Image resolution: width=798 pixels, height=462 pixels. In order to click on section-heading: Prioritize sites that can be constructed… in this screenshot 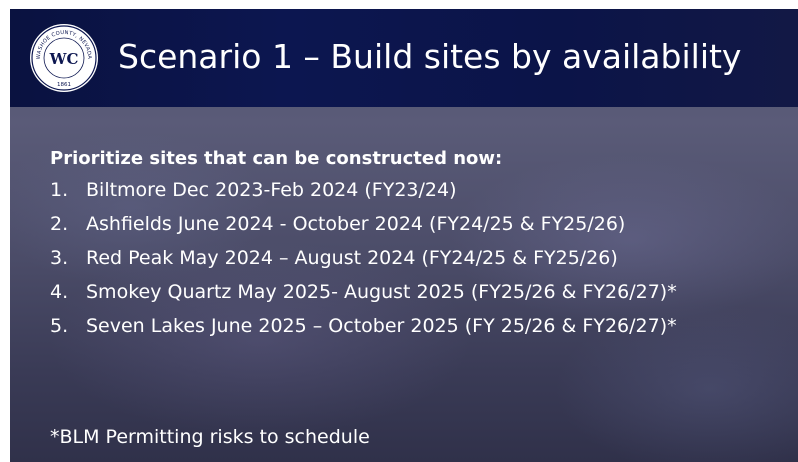, I will do `click(276, 158)`.